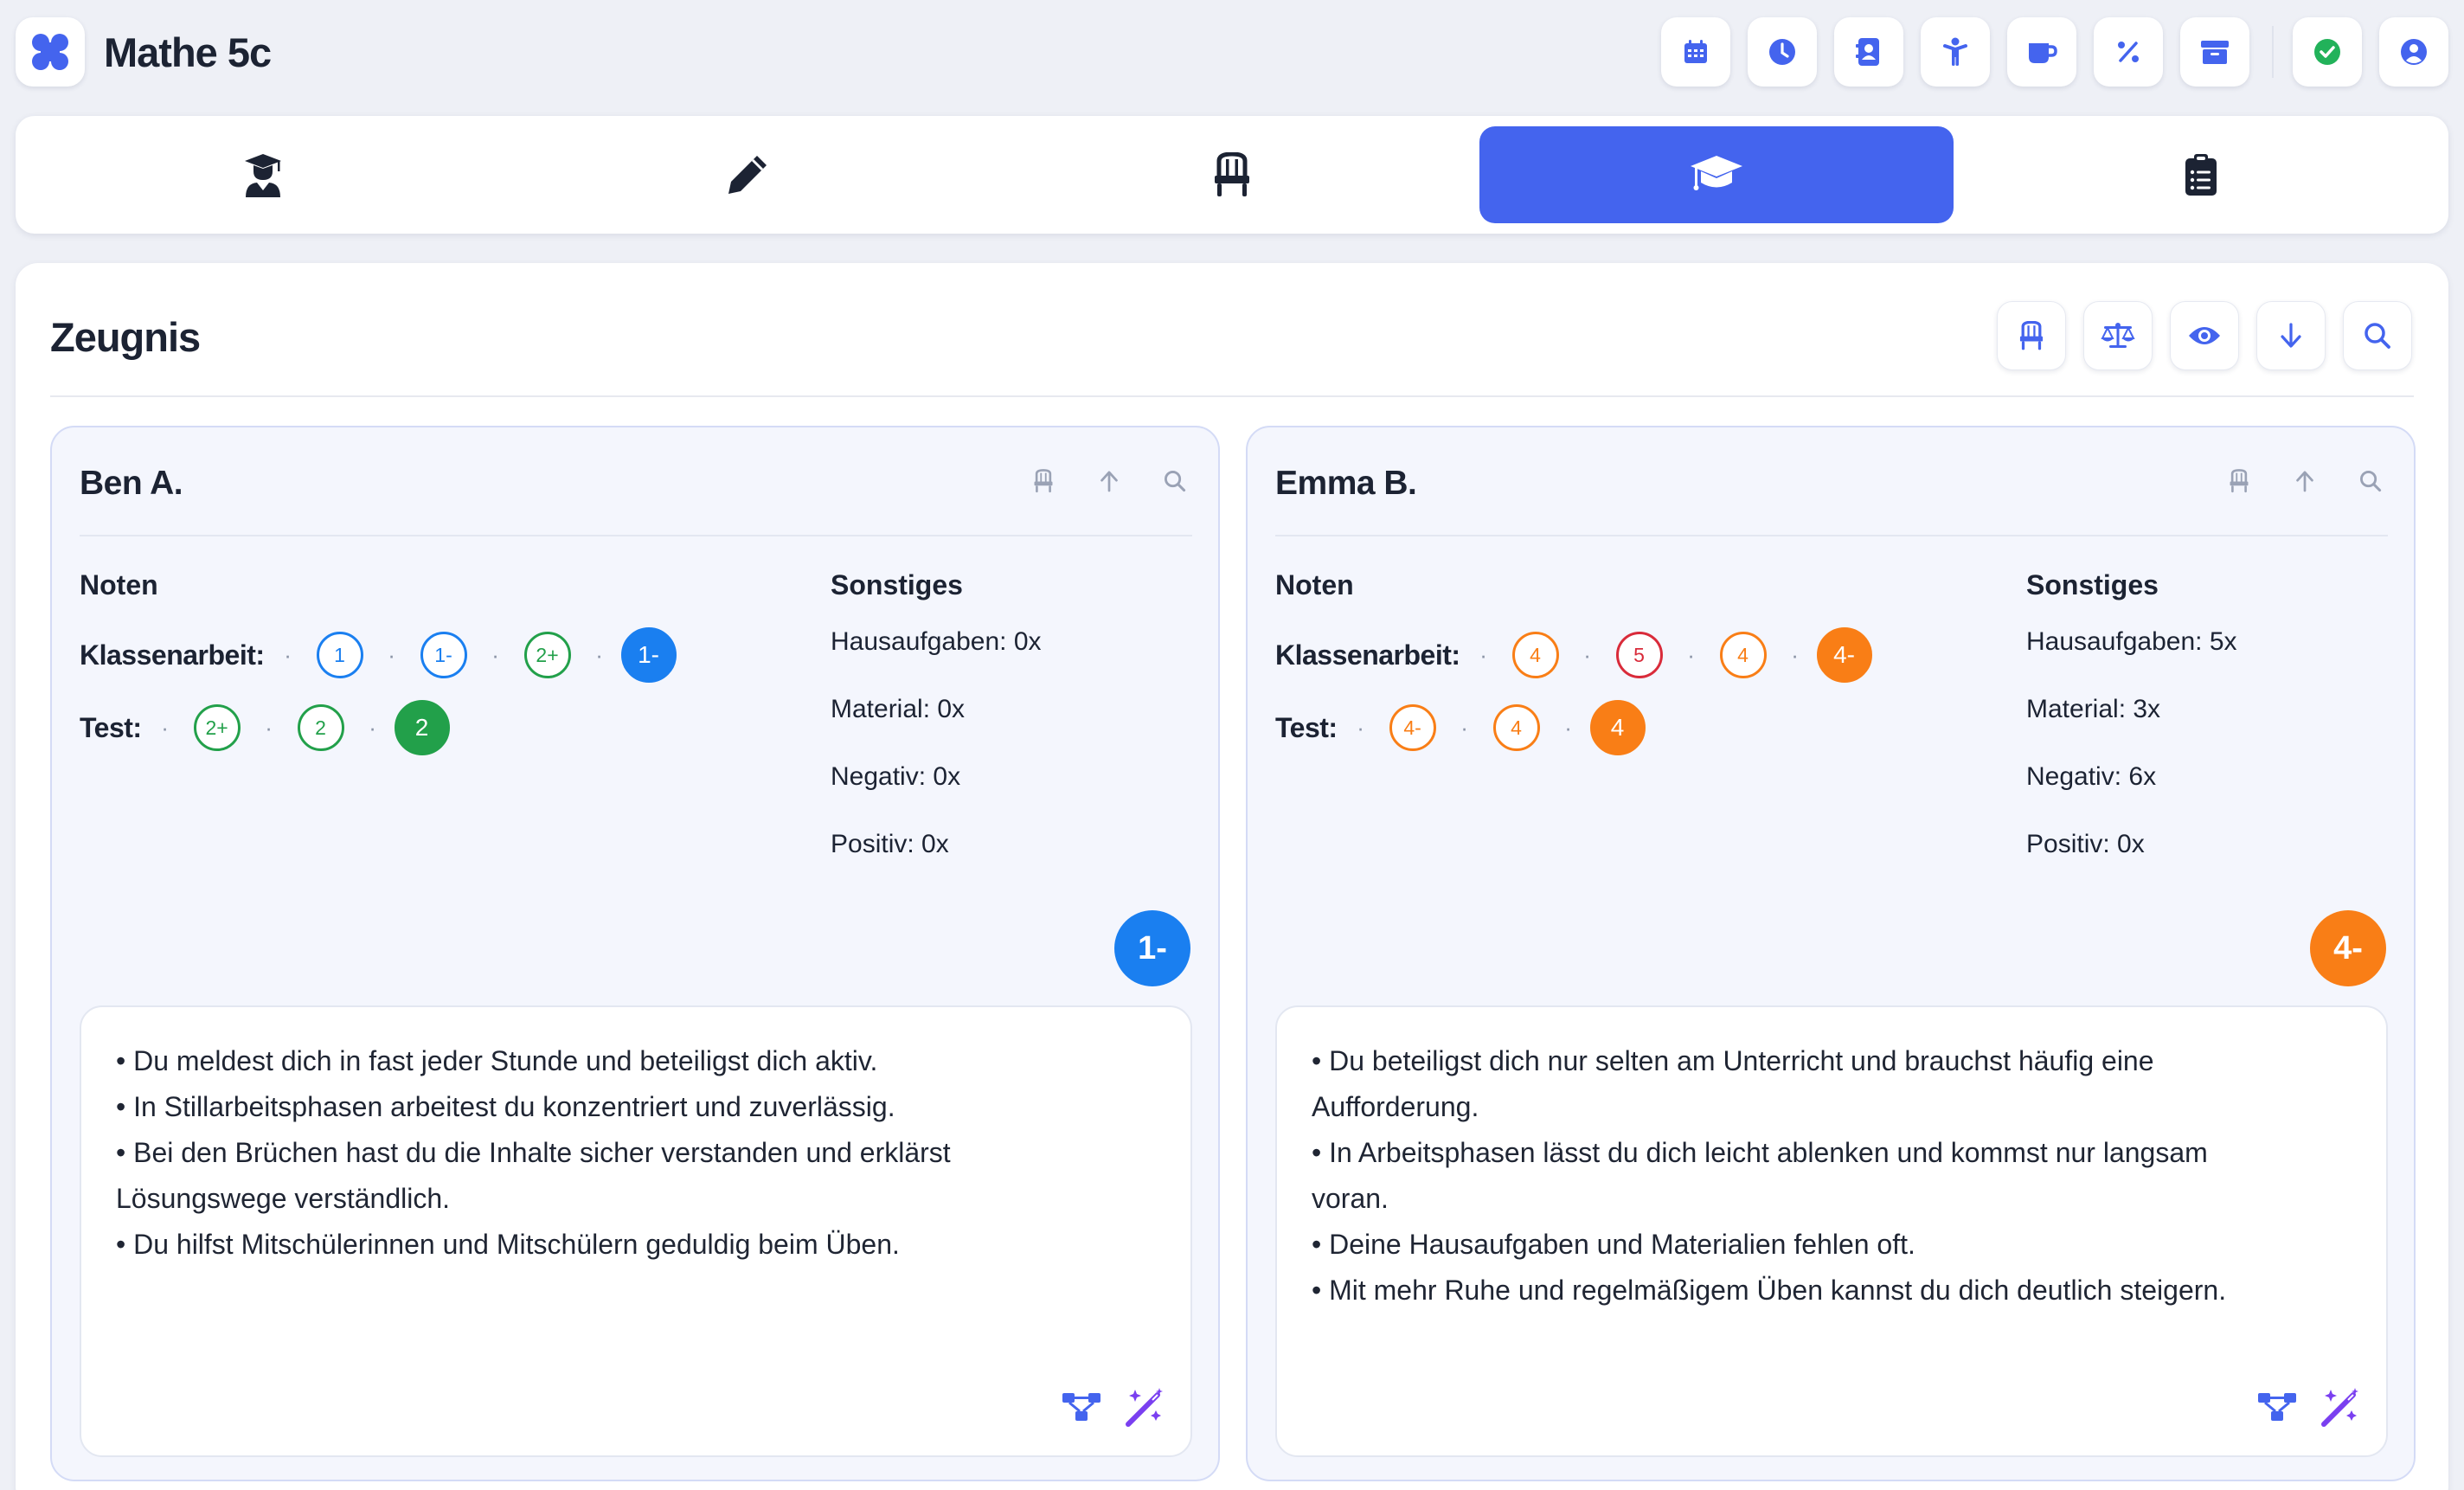  I want to click on grade-chip: 2, so click(320, 728).